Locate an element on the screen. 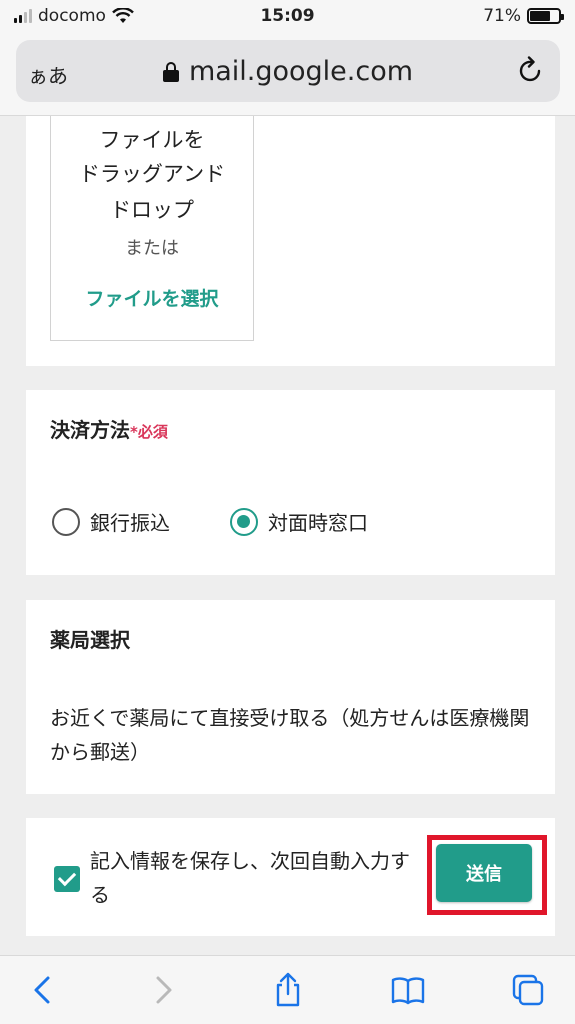 This screenshot has height=1024, width=575. bookmarks-icon is located at coordinates (408, 990).